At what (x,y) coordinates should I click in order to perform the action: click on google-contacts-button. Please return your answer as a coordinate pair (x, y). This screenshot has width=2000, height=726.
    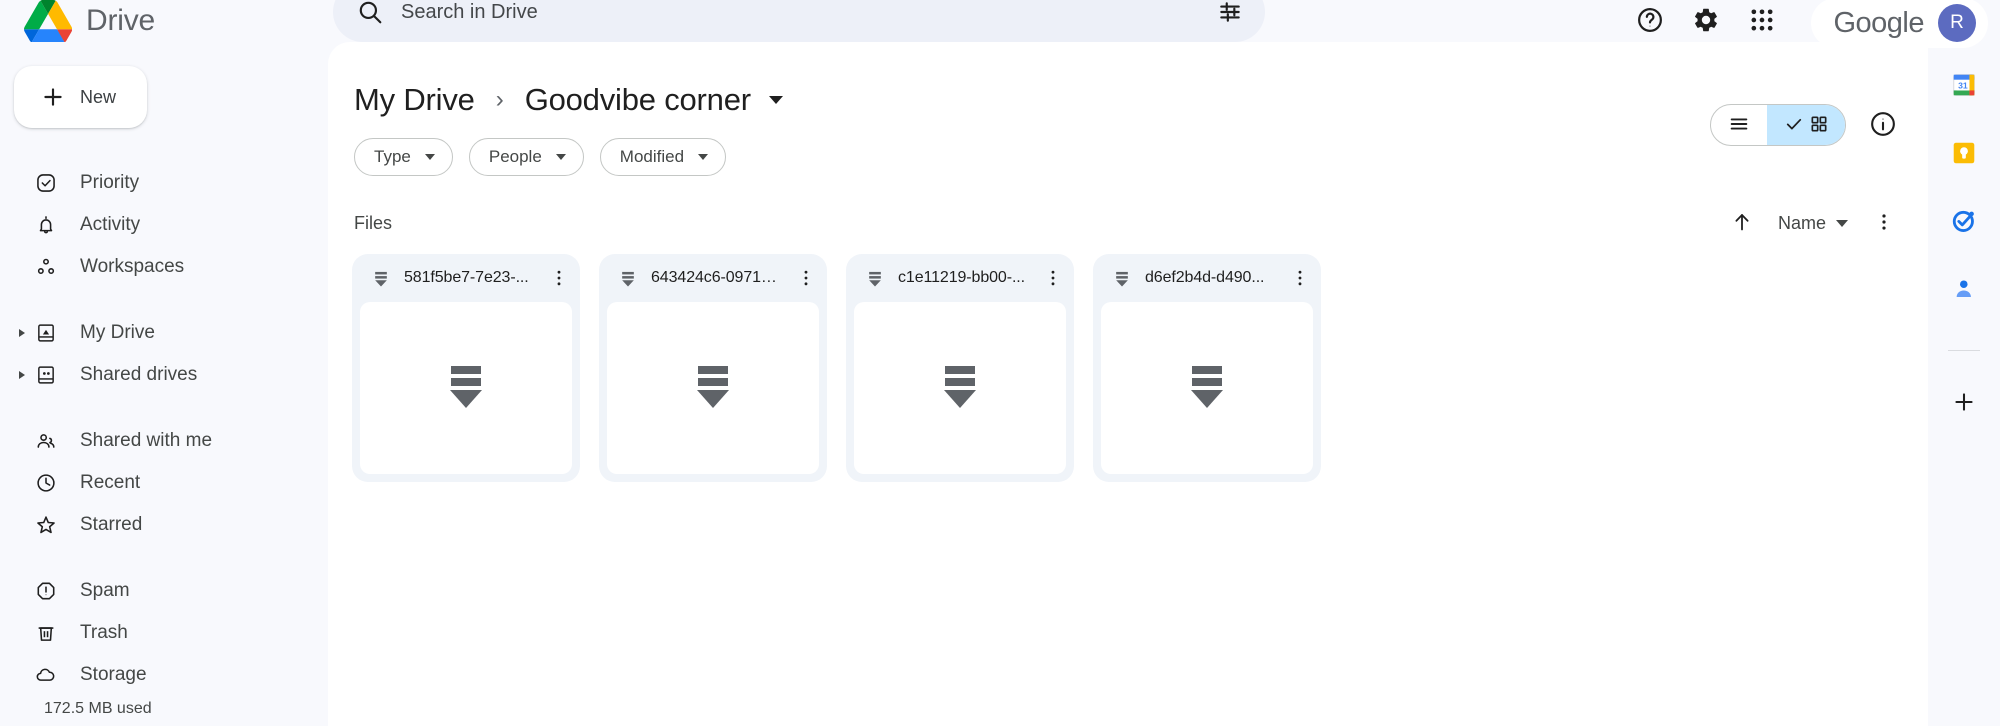
    Looking at the image, I should click on (1964, 290).